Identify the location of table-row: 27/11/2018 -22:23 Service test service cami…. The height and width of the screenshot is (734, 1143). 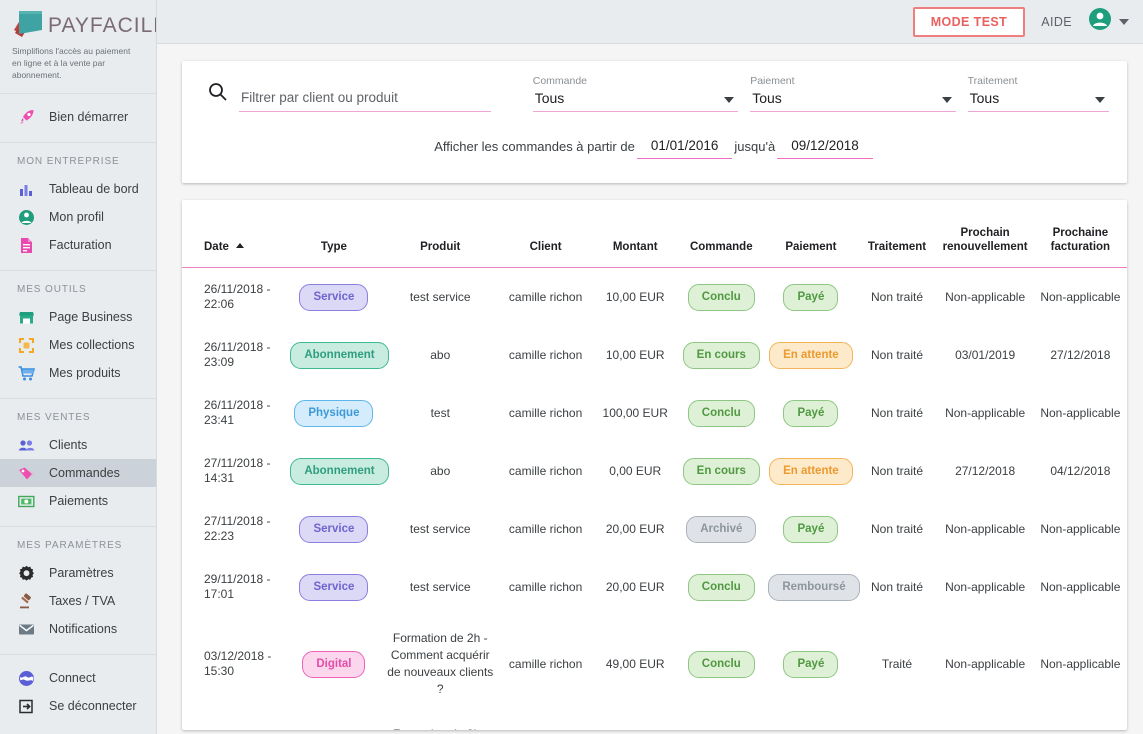
(654, 529).